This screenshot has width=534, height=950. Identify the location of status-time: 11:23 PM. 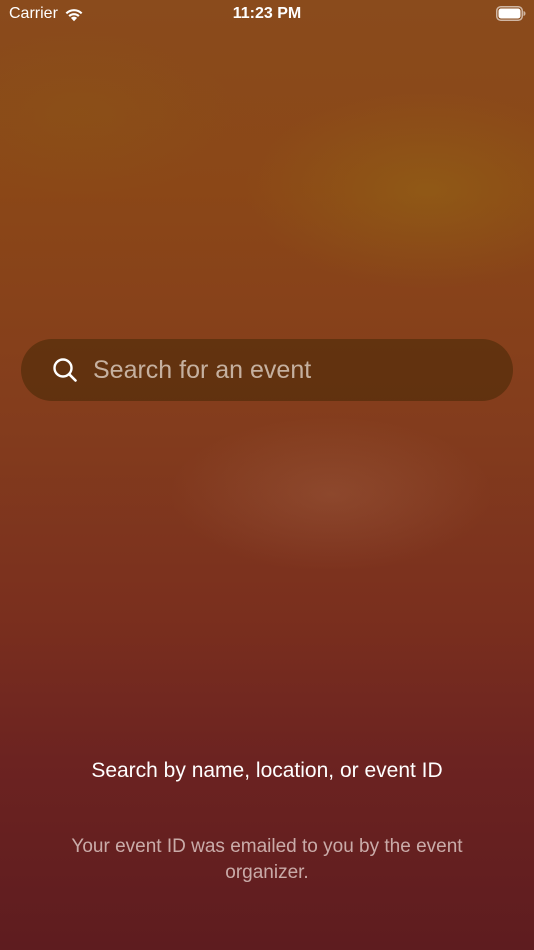
(267, 13).